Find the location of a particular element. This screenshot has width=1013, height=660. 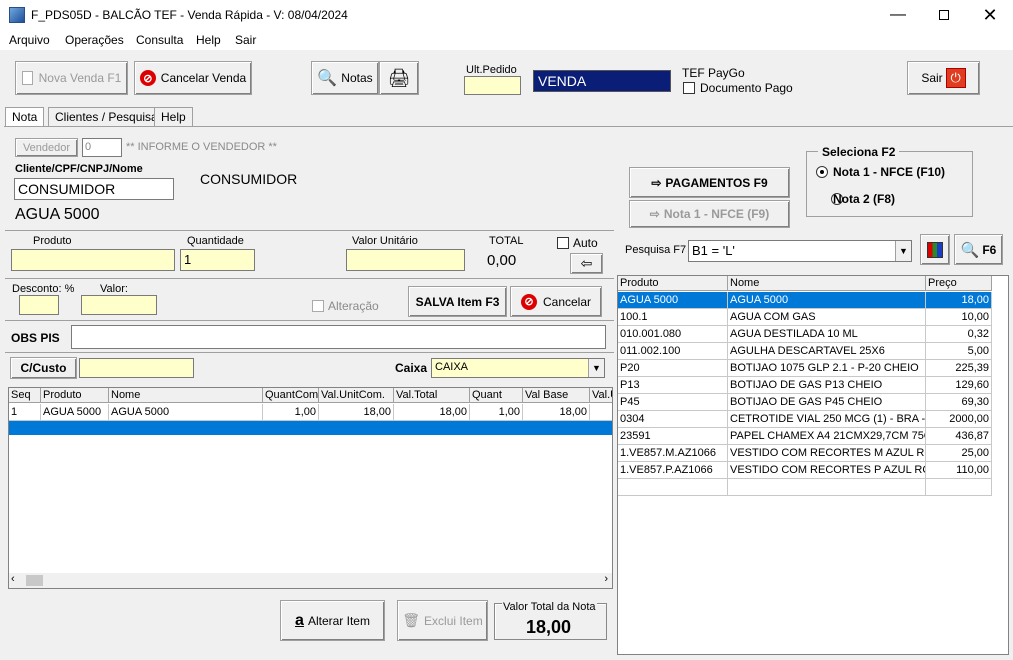

col-header-valu: Val.U is located at coordinates (601, 395).